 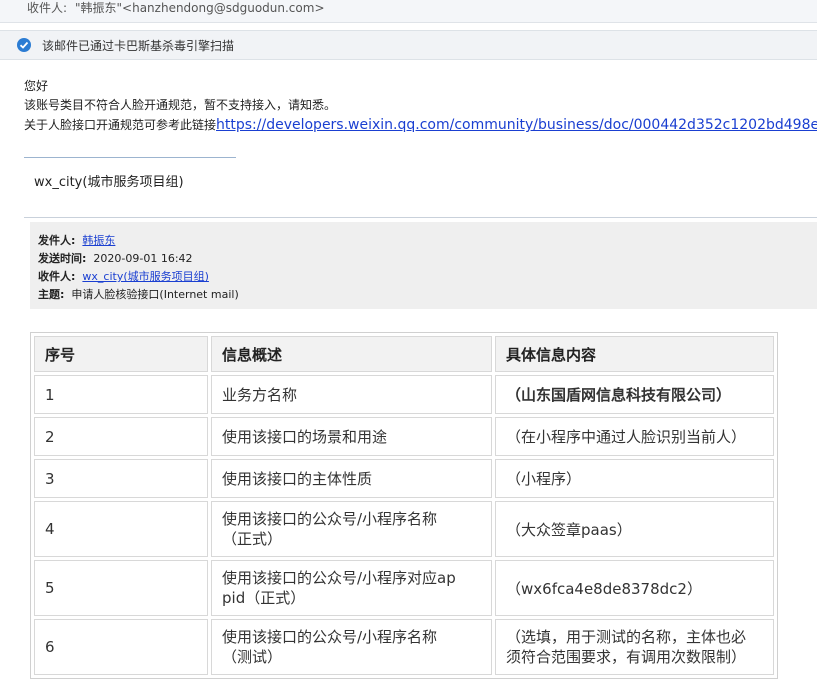 What do you see at coordinates (155, 294) in the screenshot?
I see `quoted-subject-value: 申请人脸核验接口(Internet mail)` at bounding box center [155, 294].